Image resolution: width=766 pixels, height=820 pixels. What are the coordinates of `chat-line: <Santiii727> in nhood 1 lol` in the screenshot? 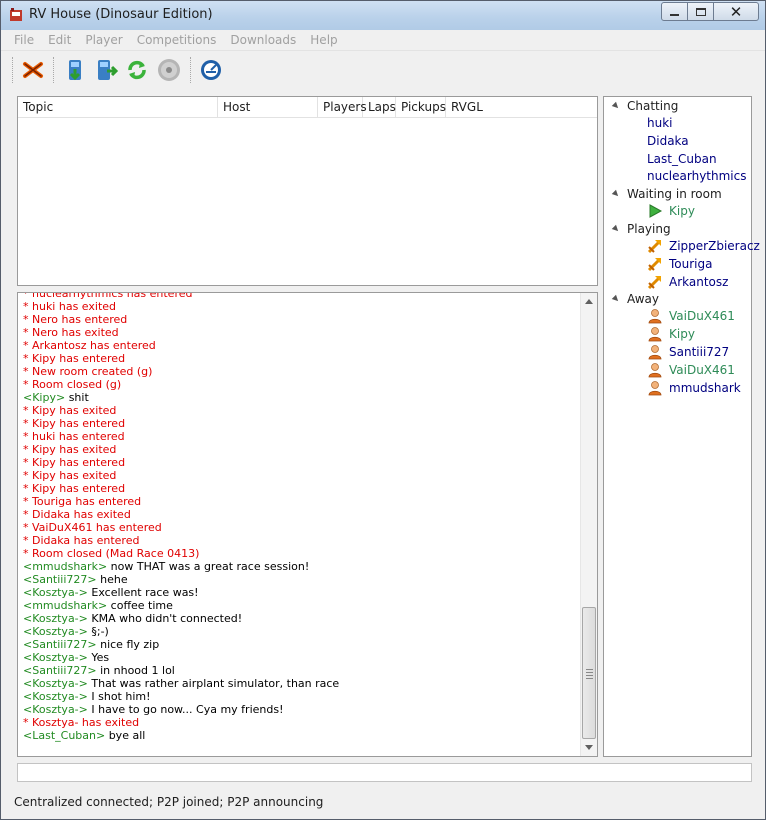 It's located at (300, 670).